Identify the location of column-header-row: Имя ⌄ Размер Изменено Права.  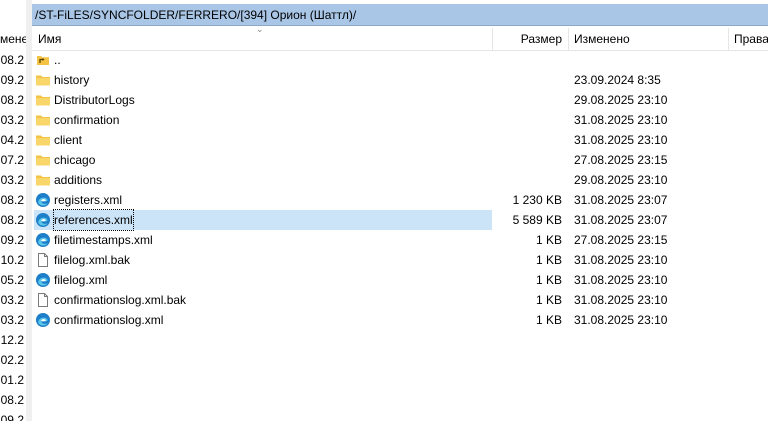
(400, 37).